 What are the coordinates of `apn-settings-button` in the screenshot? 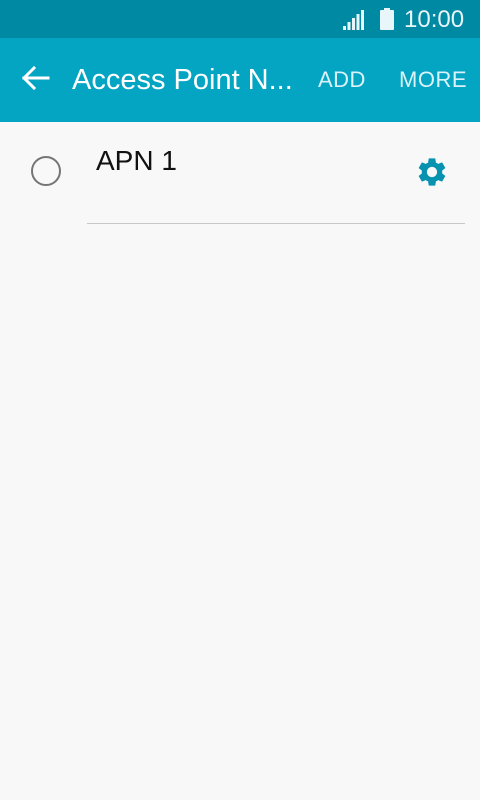 It's located at (432, 174).